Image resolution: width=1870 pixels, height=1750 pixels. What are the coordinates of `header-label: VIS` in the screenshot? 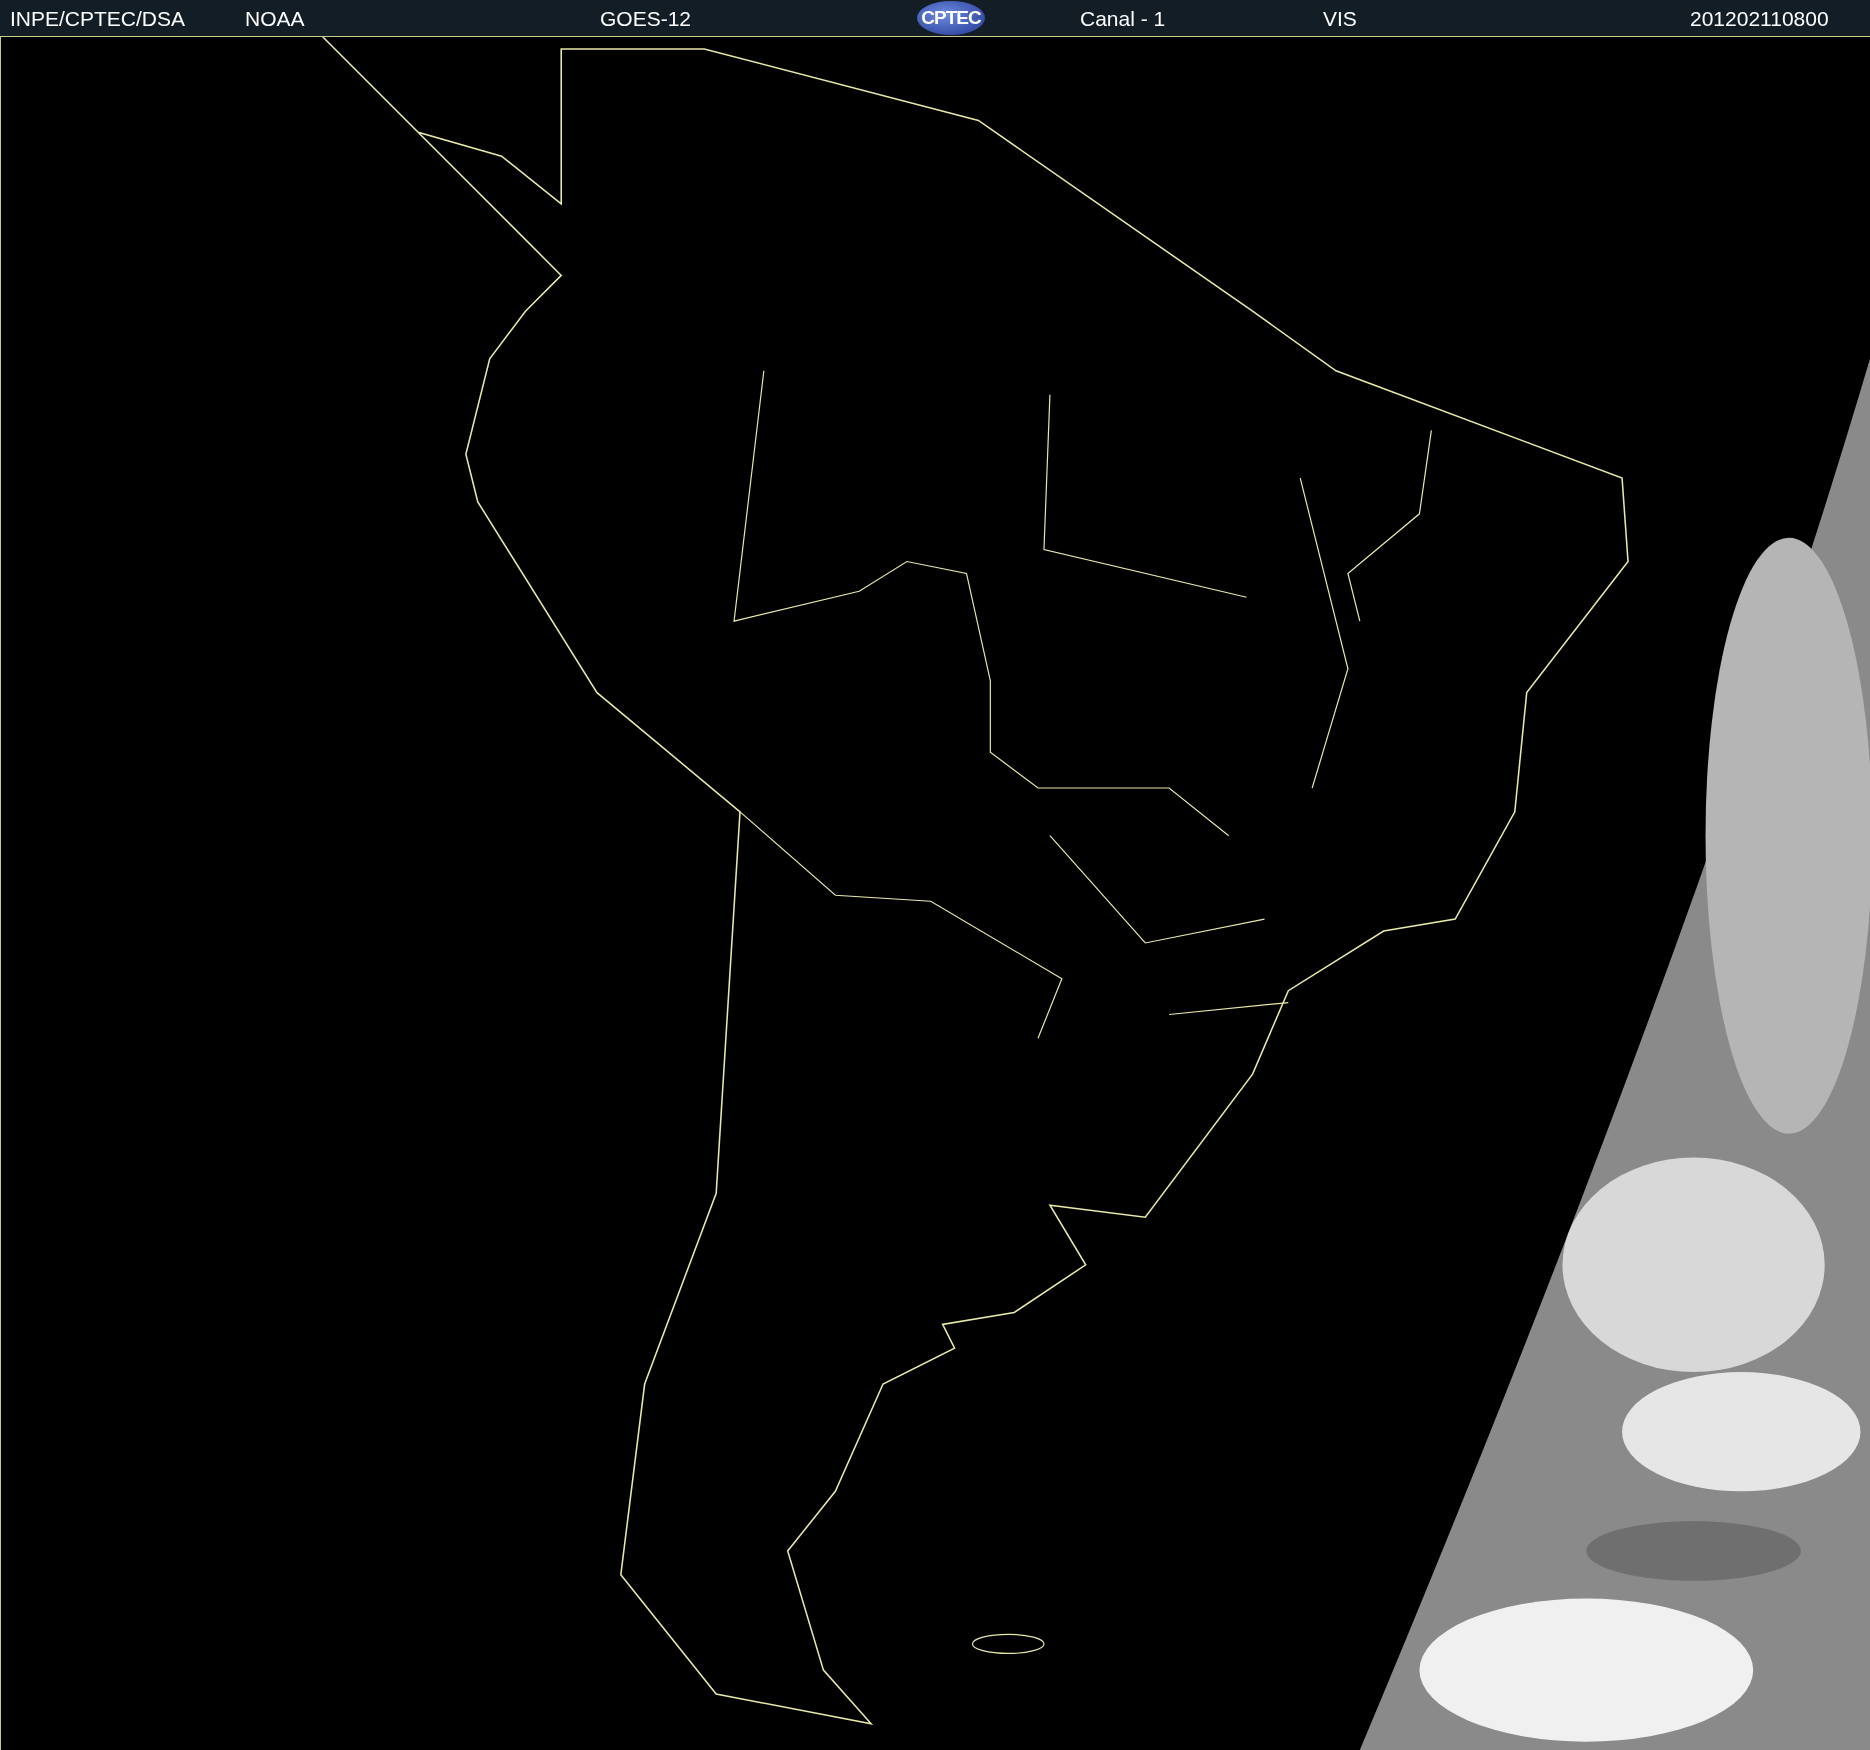 It's located at (1340, 18).